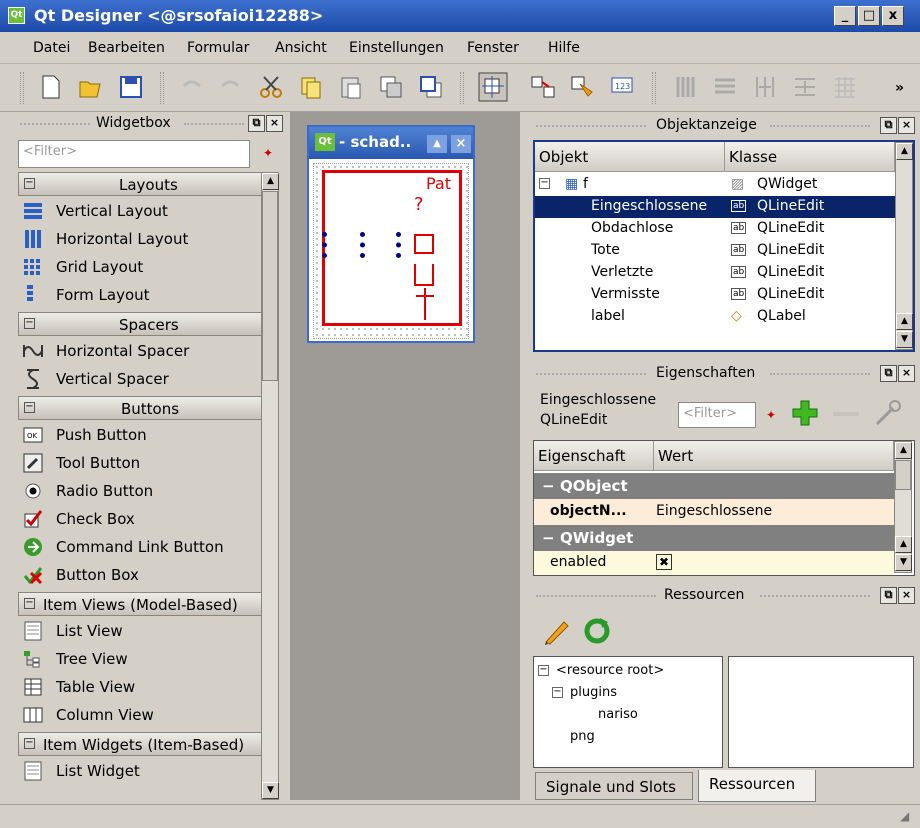 This screenshot has height=828, width=920. Describe the element at coordinates (134, 154) in the screenshot. I see `widgetbox-filter-input: <Filter>` at that location.